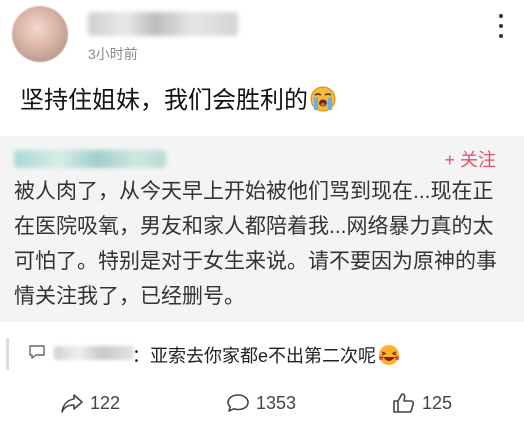 The height and width of the screenshot is (427, 524). I want to click on post-text-line: 坚持住姐妹，我们会胜利的, so click(178, 97).